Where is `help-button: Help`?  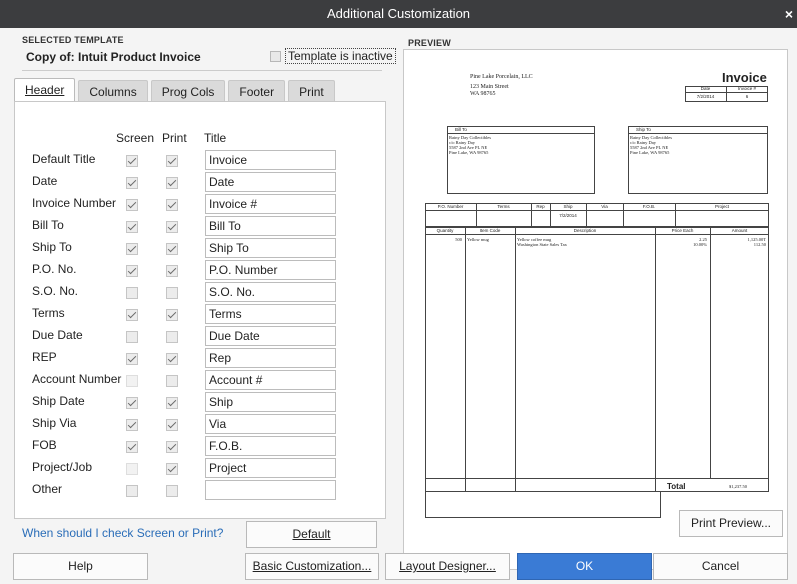 help-button: Help is located at coordinates (80, 566).